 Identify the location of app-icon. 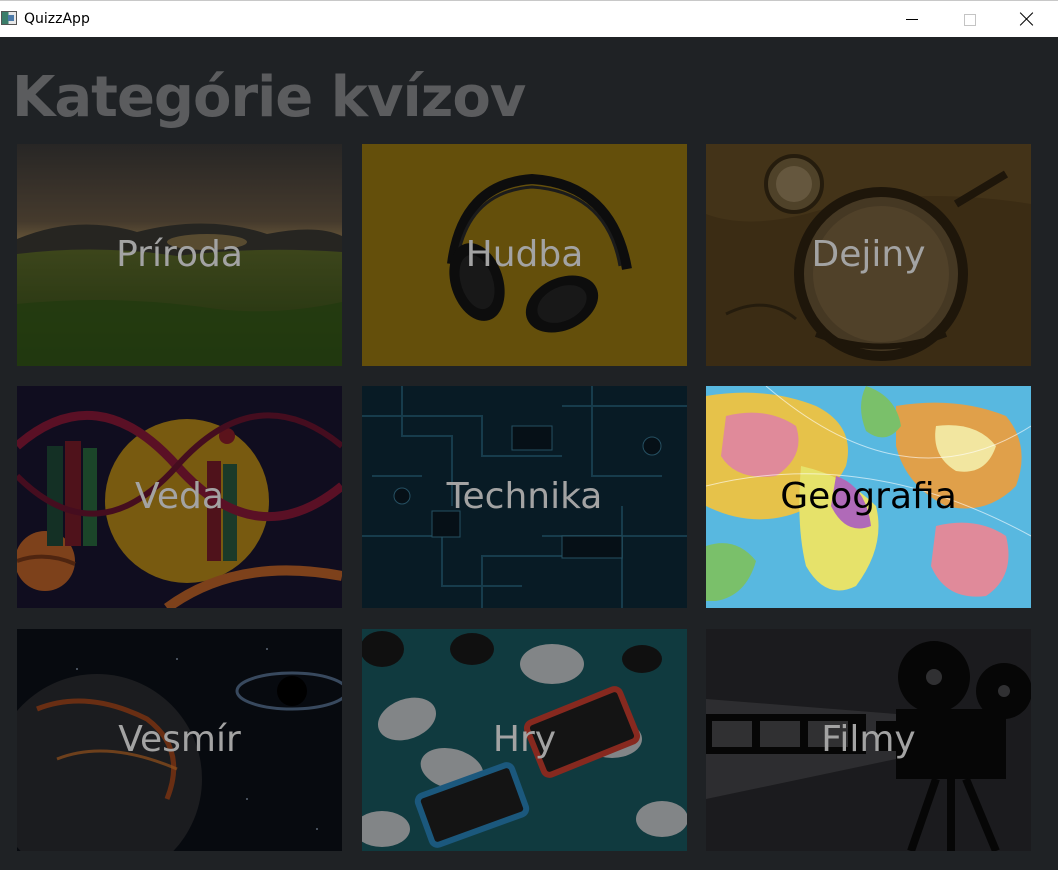
(9, 18).